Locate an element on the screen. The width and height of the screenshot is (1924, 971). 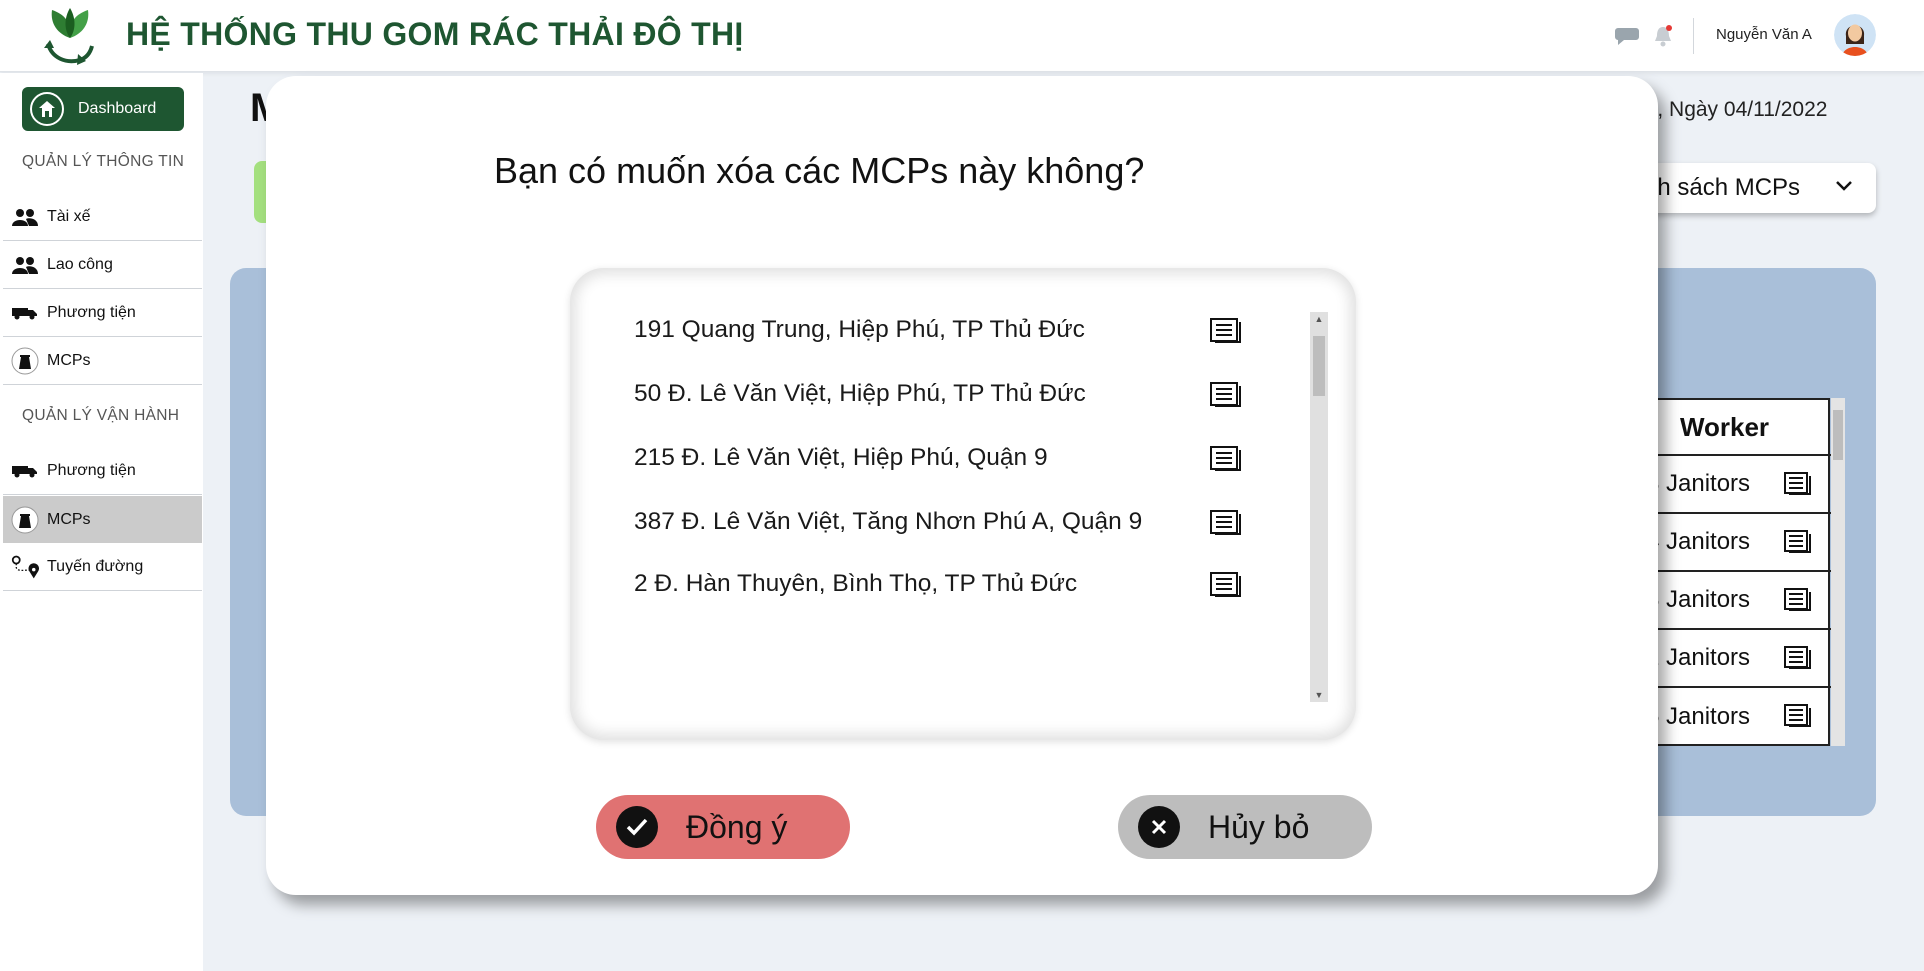
sidebar-item-janitors: Lao công is located at coordinates (102, 265).